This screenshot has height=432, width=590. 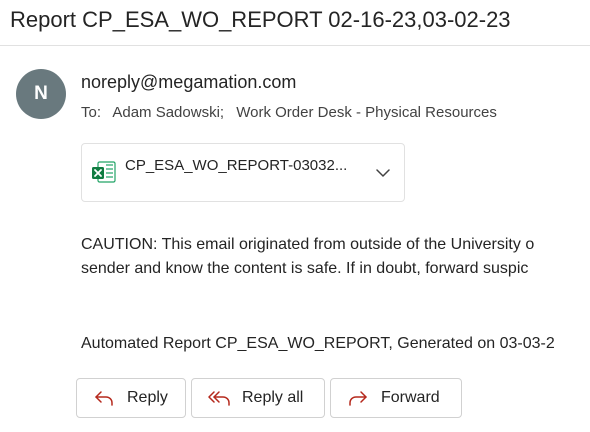 What do you see at coordinates (168, 112) in the screenshot?
I see `recipient-adam-sadowski: Adam Sadowski;` at bounding box center [168, 112].